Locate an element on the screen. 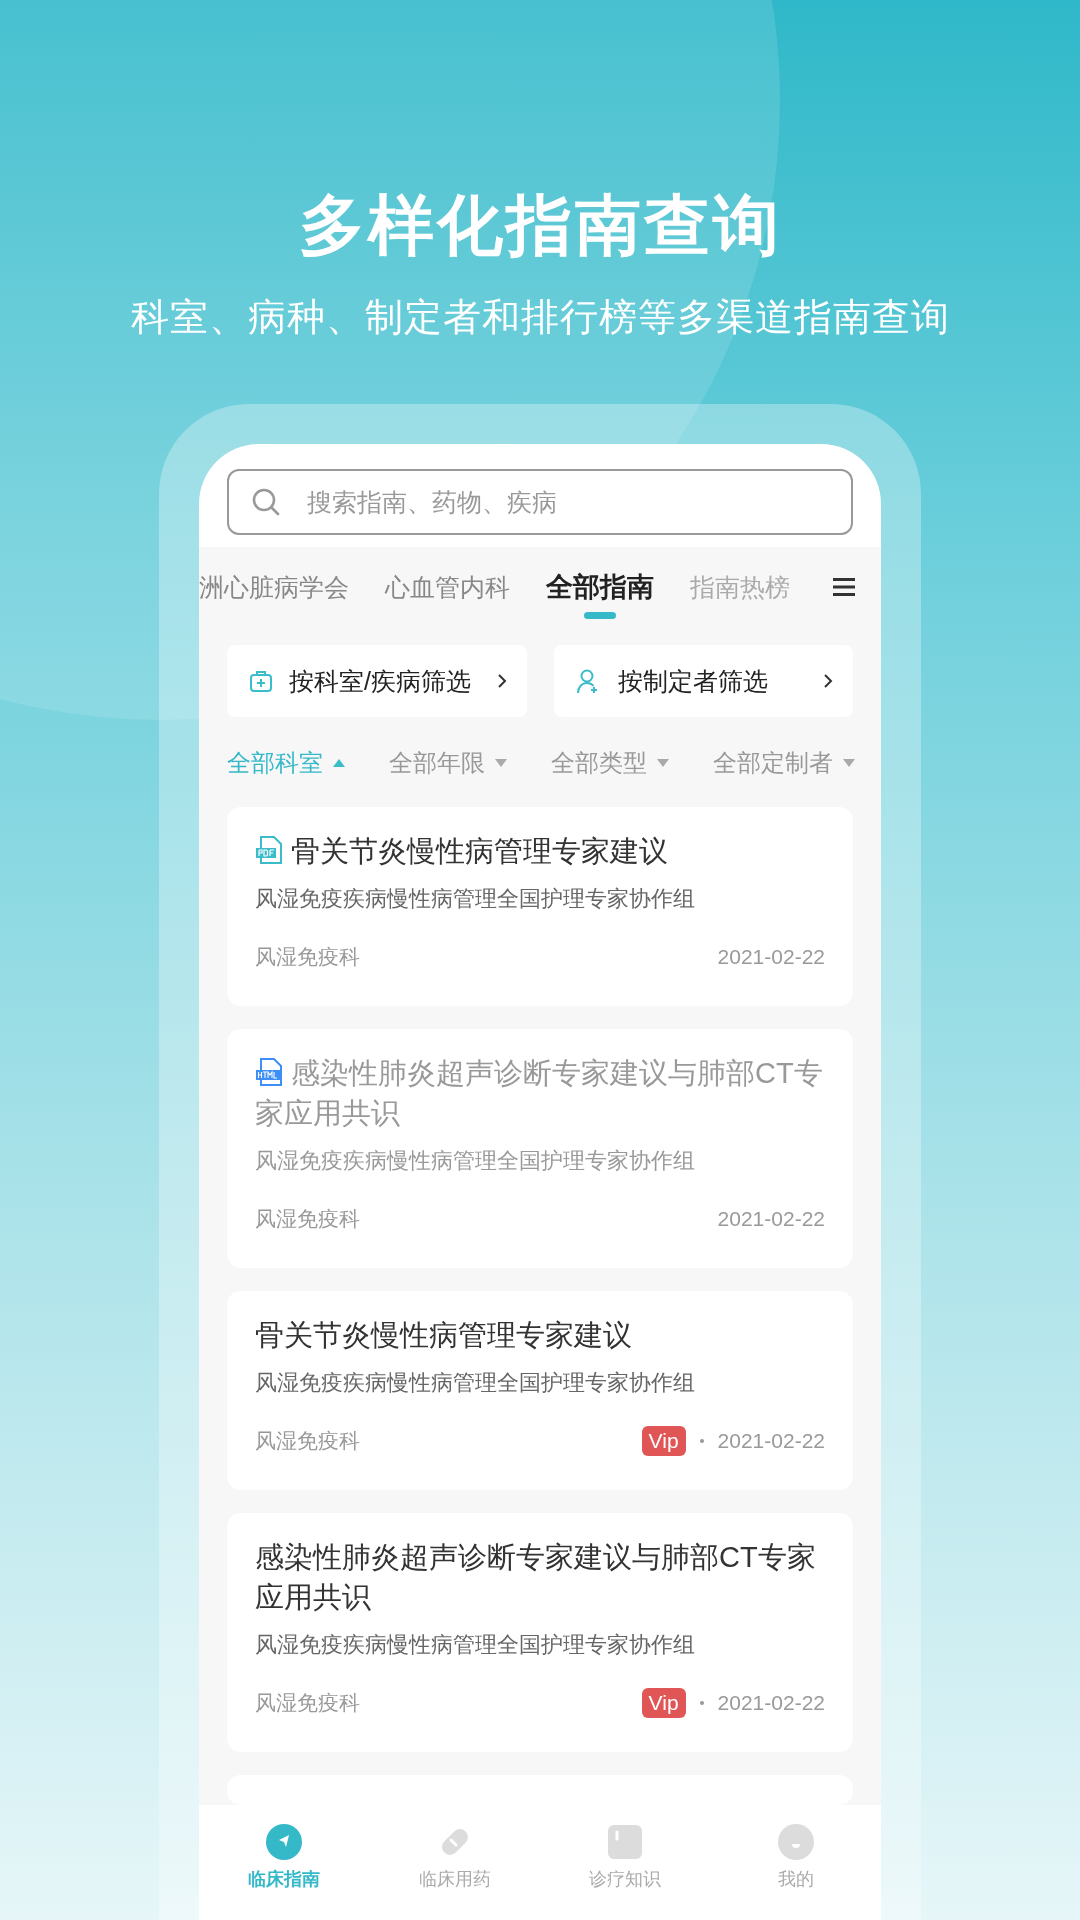  nav-item: 临床用药 is located at coordinates (454, 1862).